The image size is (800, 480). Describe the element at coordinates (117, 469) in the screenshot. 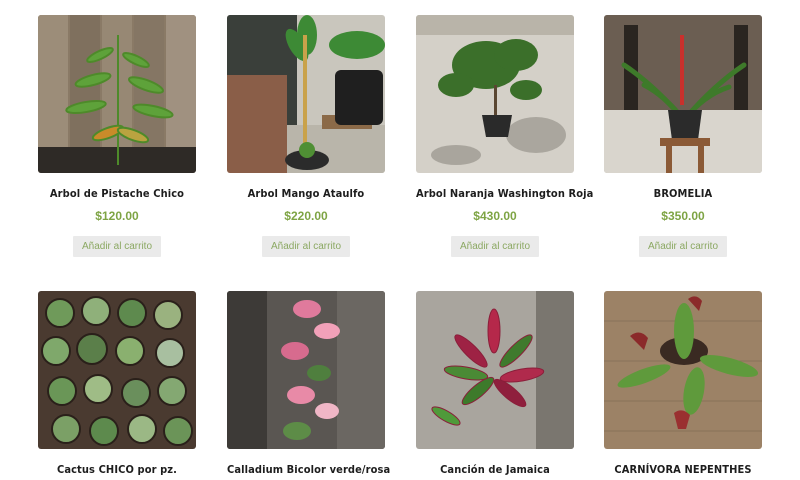

I see `product-title: Cactus CHICO por pz.` at that location.